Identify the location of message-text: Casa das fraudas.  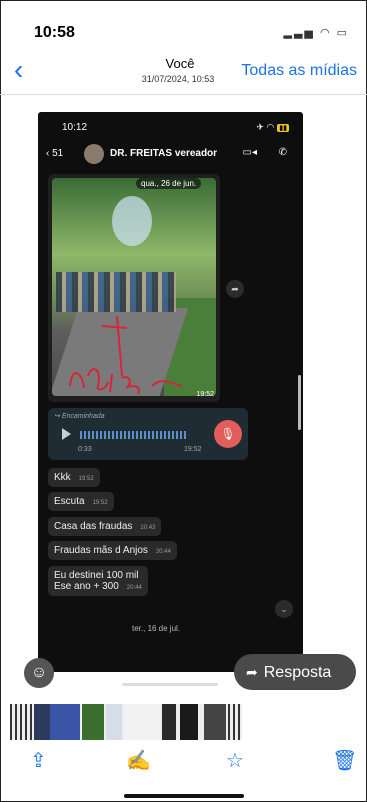
(93, 526).